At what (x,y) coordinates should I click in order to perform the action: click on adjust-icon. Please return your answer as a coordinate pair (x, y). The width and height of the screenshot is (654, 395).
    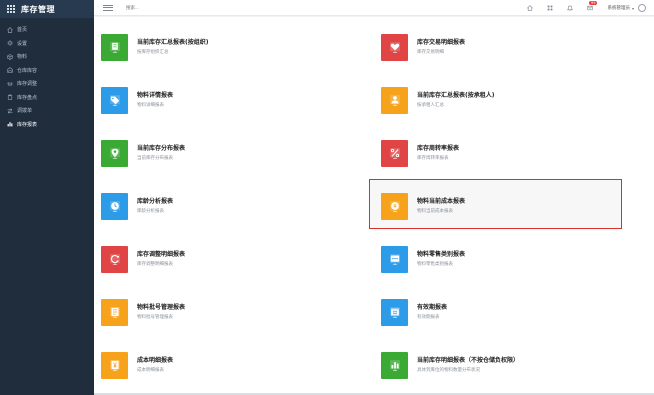
    Looking at the image, I should click on (9, 83).